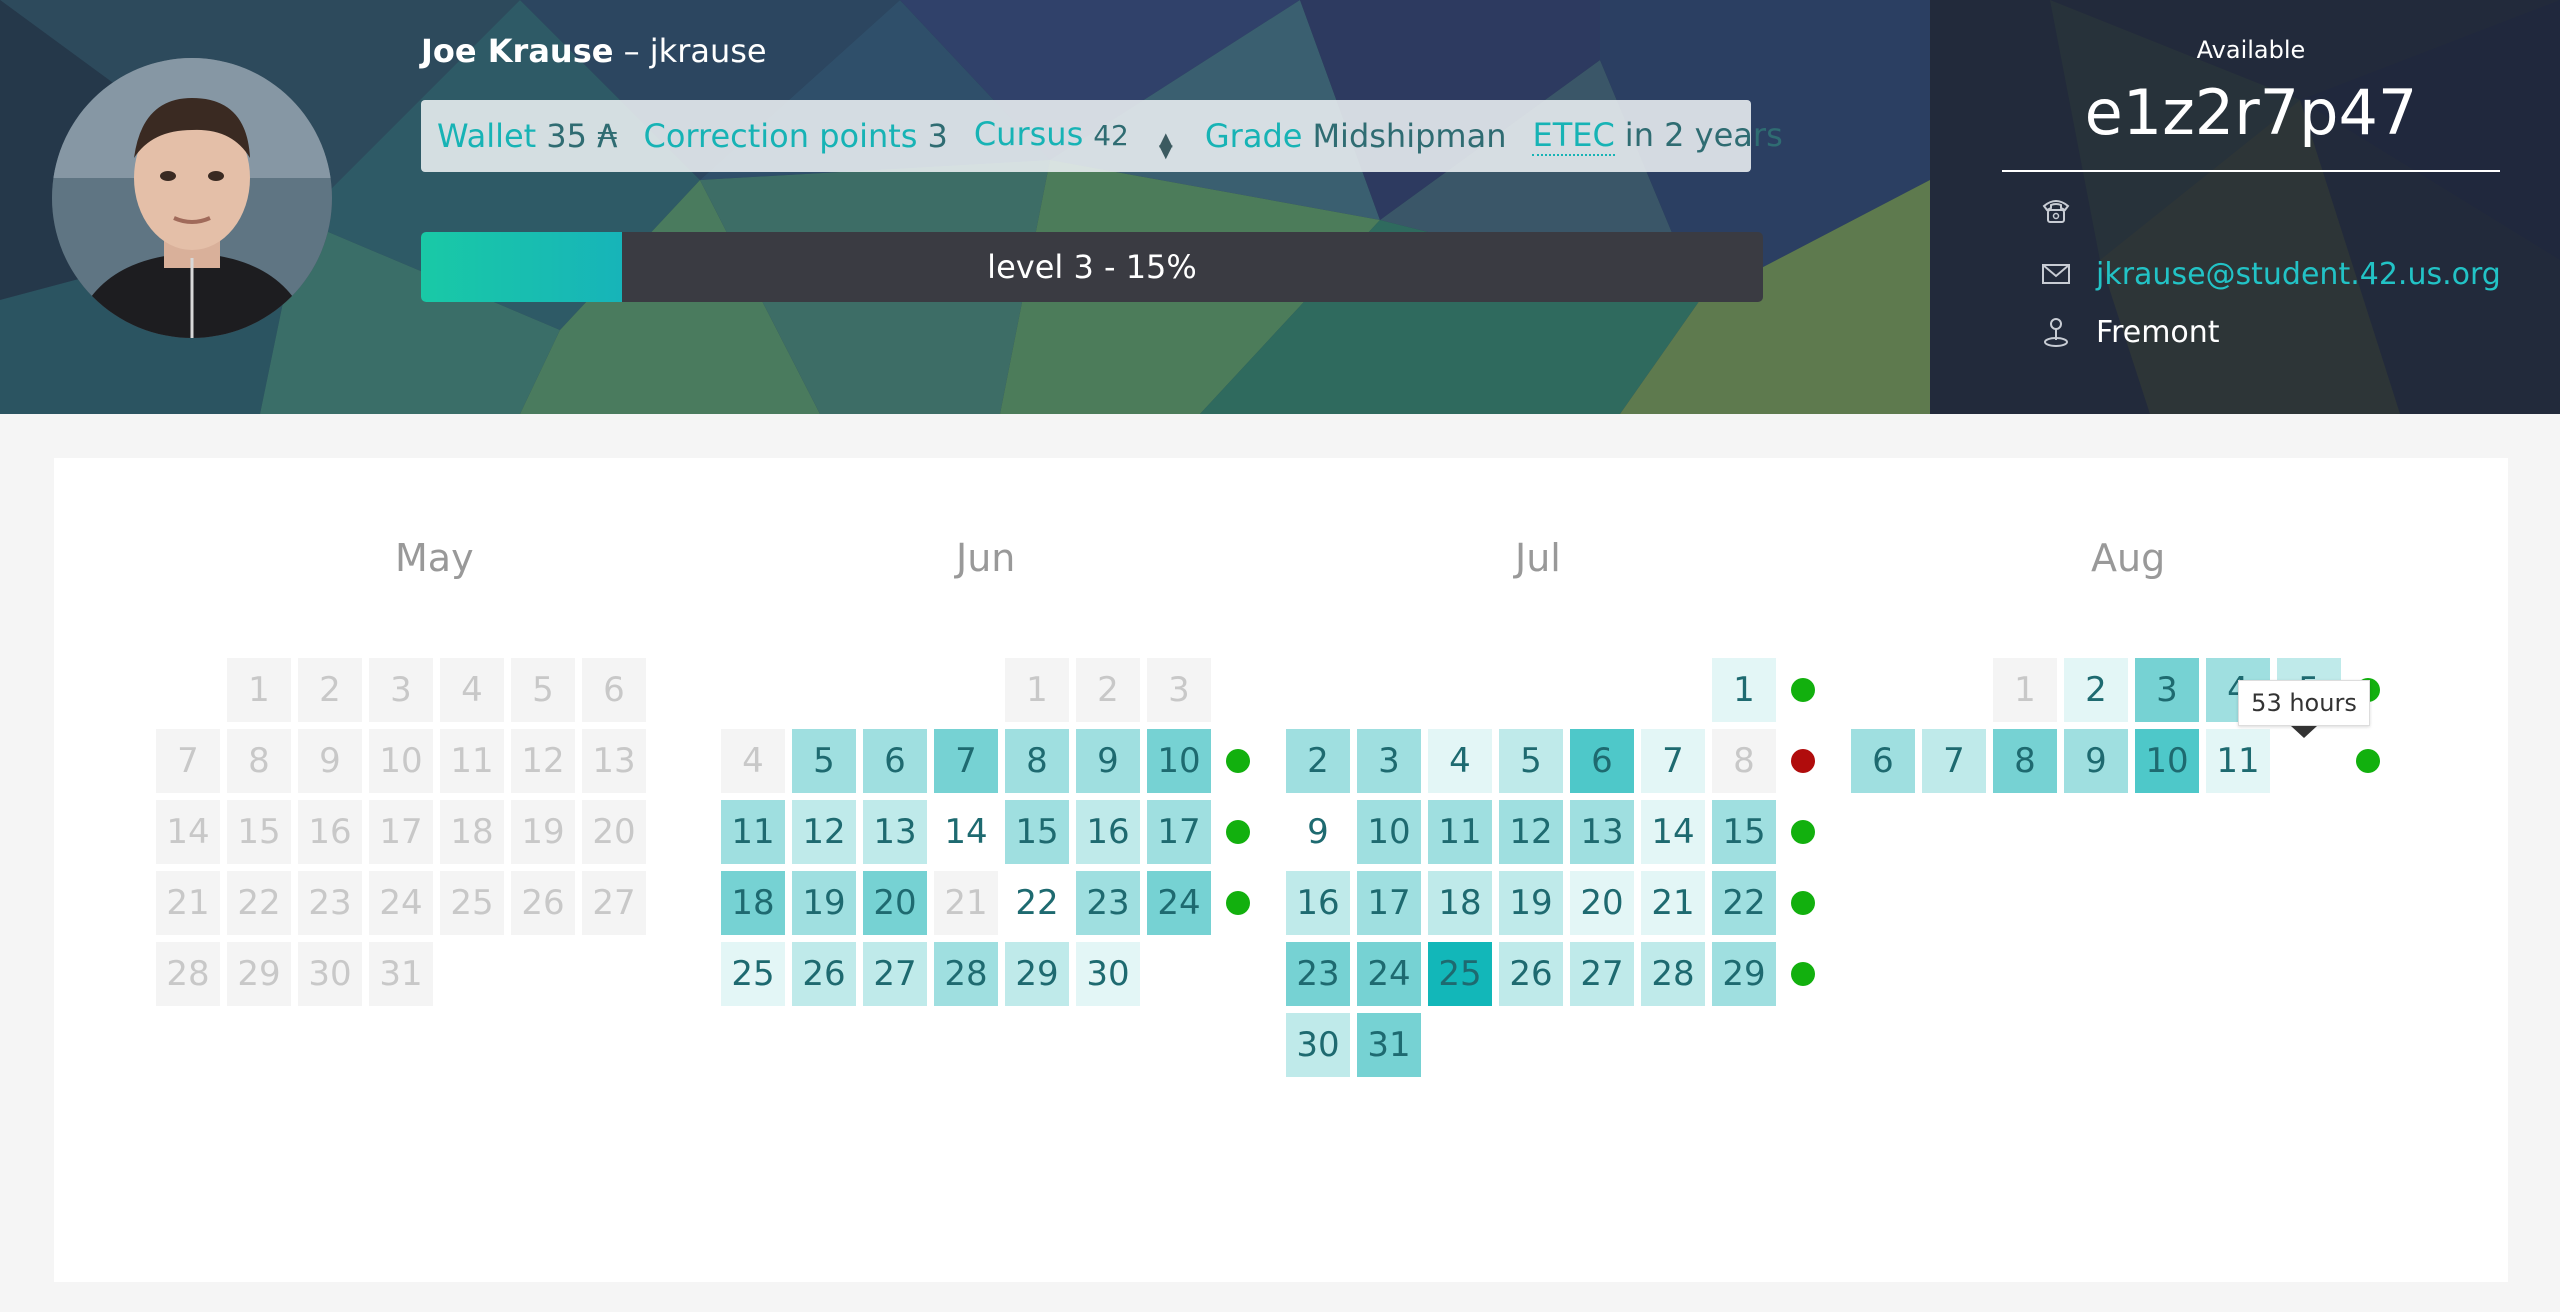  I want to click on week-warning-indicator, so click(1803, 761).